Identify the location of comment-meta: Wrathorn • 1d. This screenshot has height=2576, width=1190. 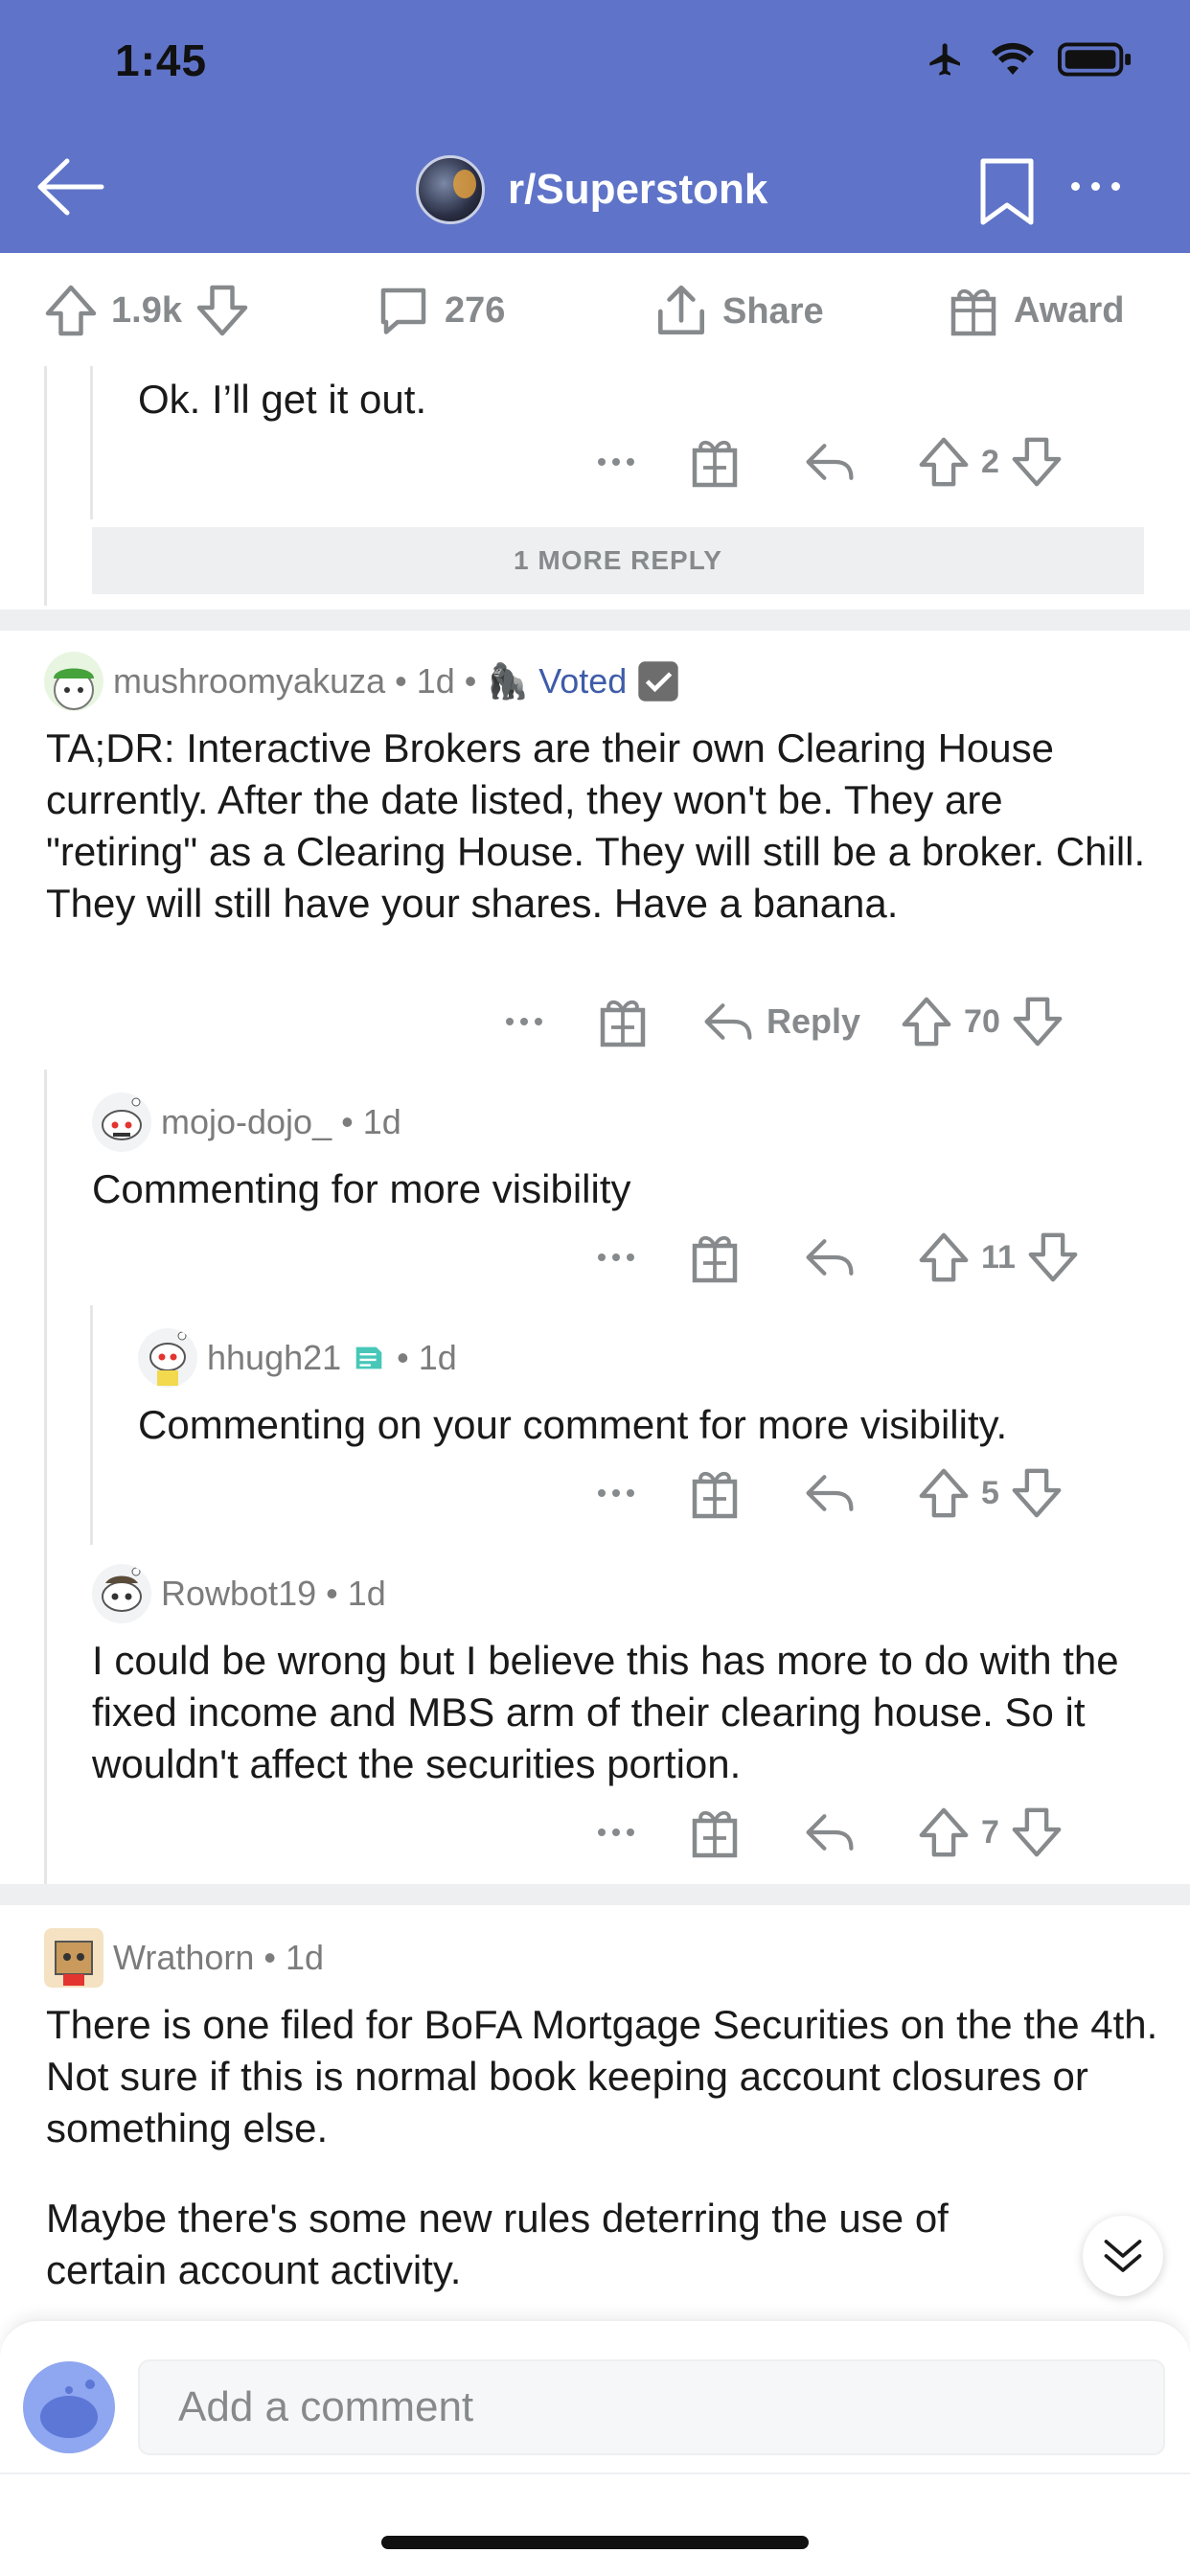
(184, 1958).